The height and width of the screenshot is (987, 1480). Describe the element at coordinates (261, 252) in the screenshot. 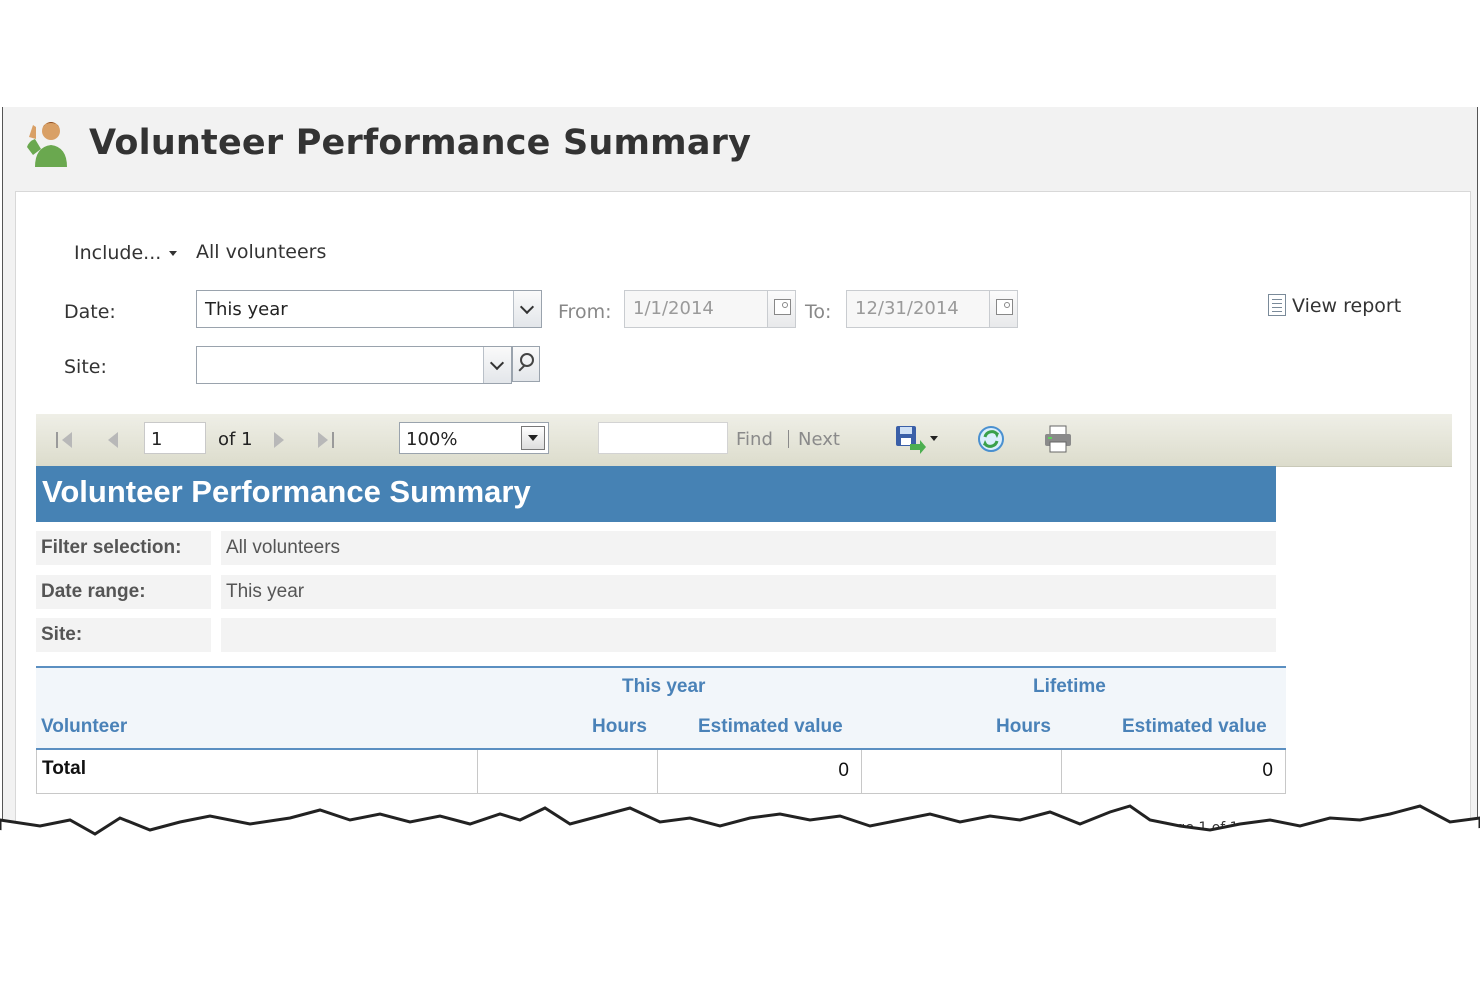

I see `include-value: All volunteers` at that location.